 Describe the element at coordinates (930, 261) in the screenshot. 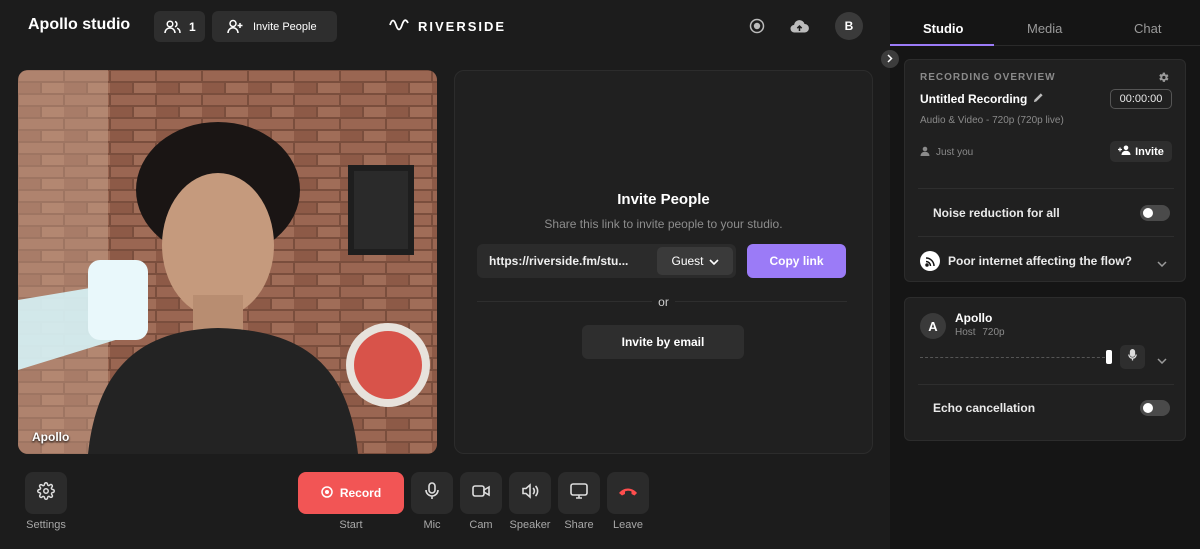

I see `wifi-icon` at that location.